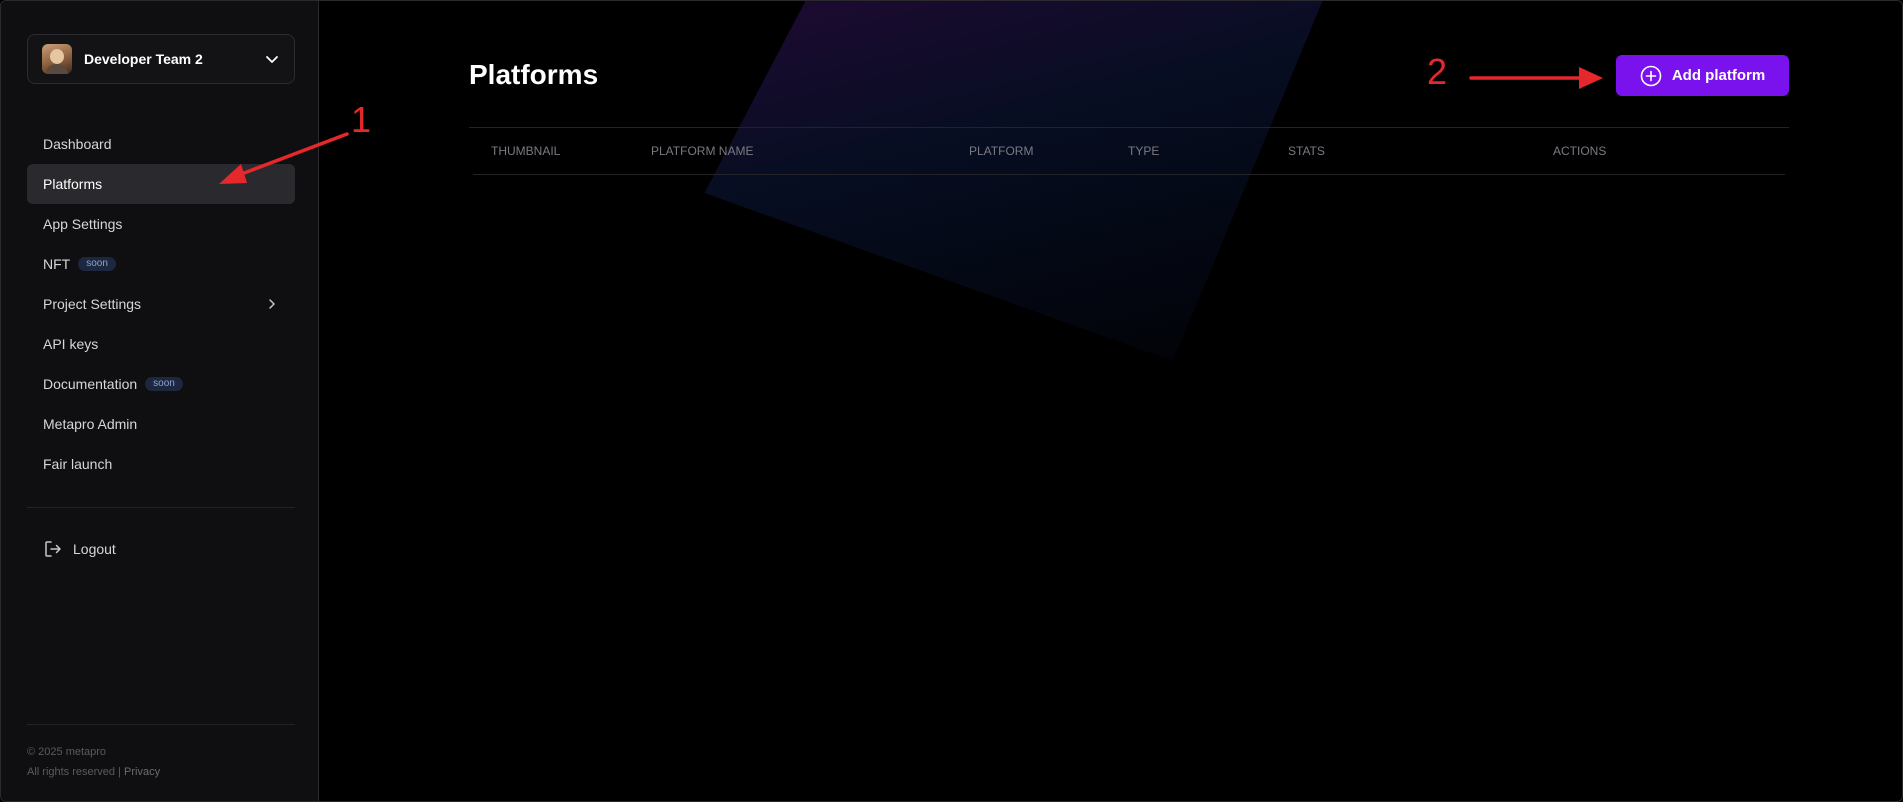  Describe the element at coordinates (83, 224) in the screenshot. I see `sidebar-item-label: App Settings` at that location.